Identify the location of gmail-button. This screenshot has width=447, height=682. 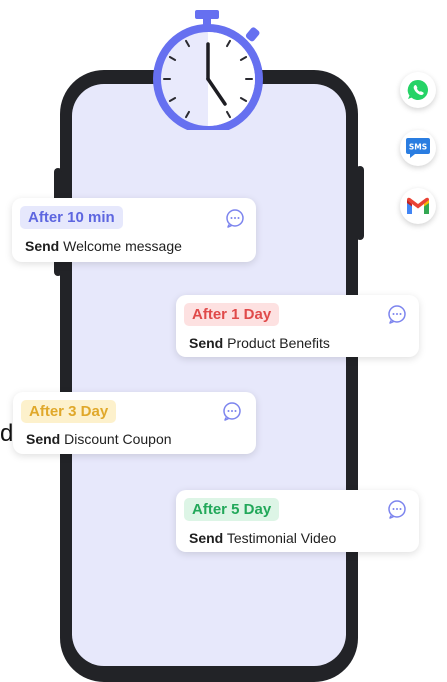
(418, 206).